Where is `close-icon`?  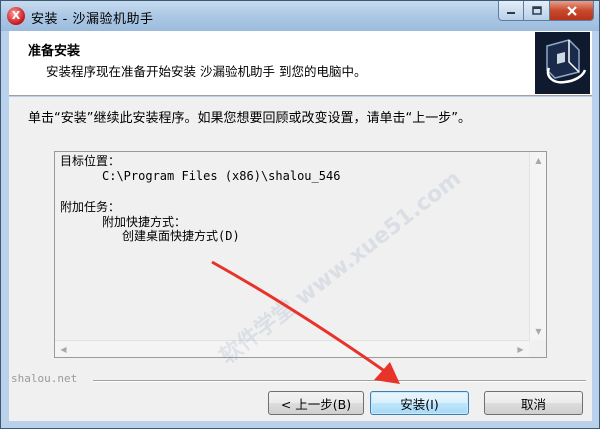 close-icon is located at coordinates (571, 10).